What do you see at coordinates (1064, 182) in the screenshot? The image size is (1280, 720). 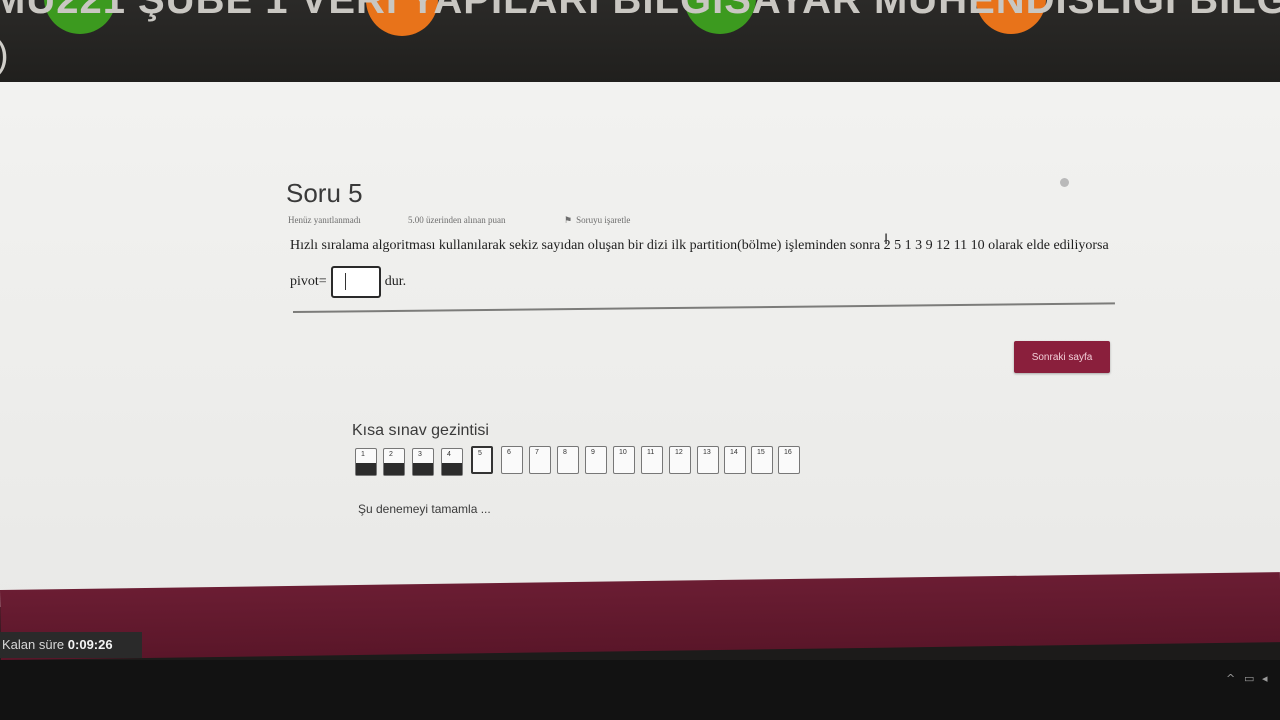 I see `decorative-dot` at bounding box center [1064, 182].